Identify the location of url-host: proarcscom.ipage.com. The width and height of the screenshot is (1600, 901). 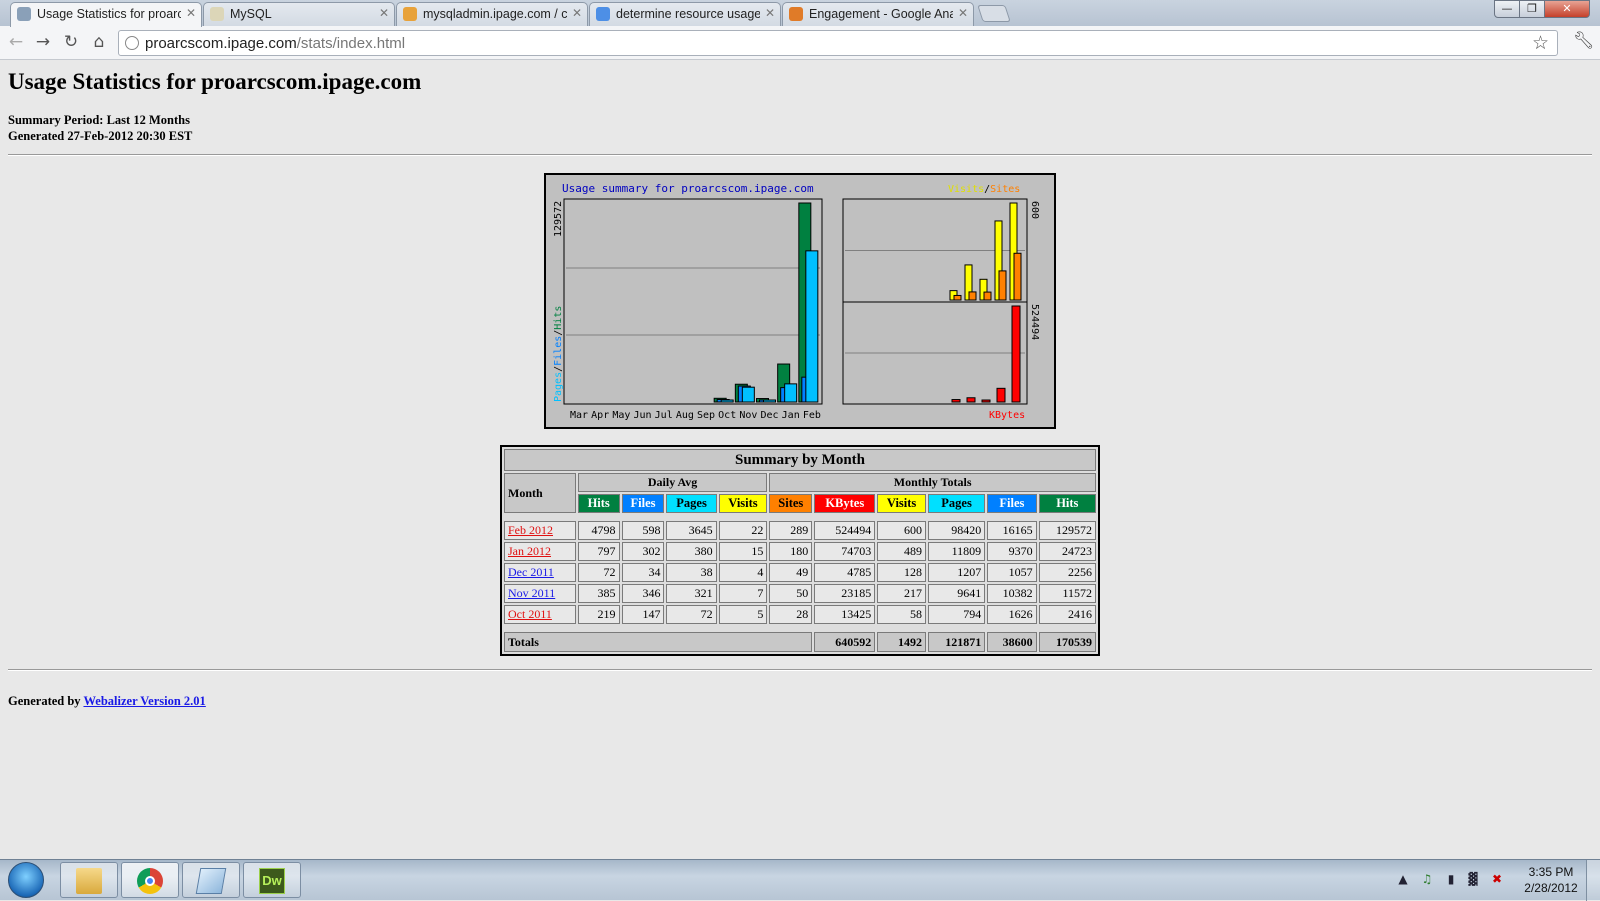
(221, 43).